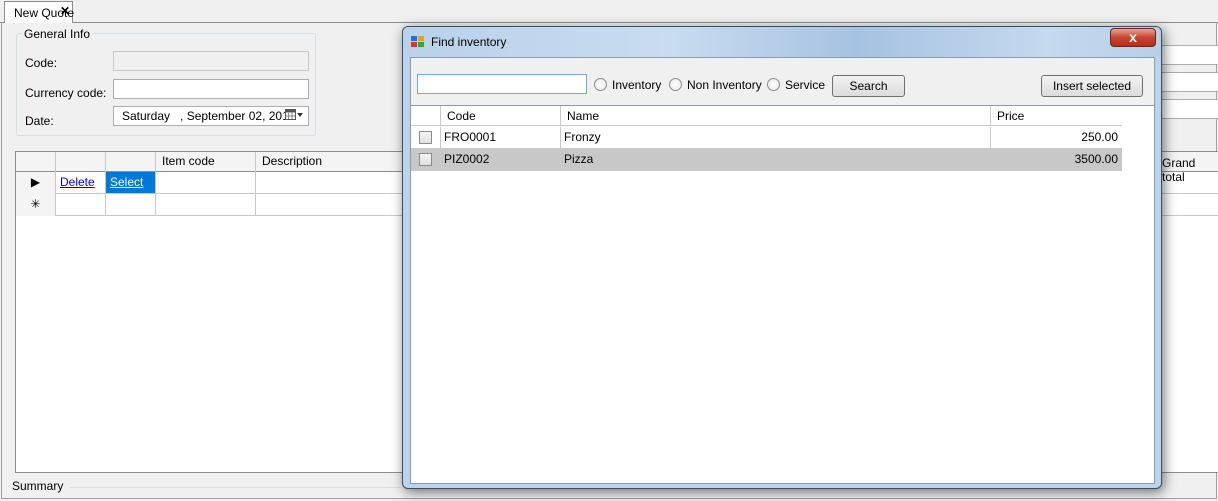  What do you see at coordinates (211, 89) in the screenshot?
I see `currency-code-field` at bounding box center [211, 89].